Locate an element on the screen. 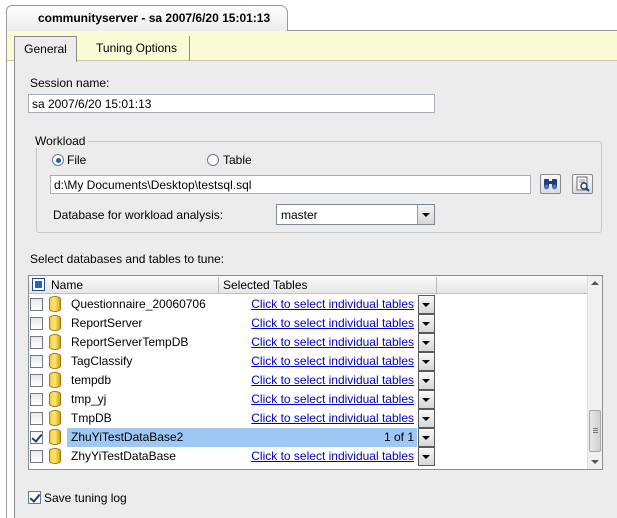 This screenshot has width=617, height=518. database-name: ReportServer is located at coordinates (107, 323).